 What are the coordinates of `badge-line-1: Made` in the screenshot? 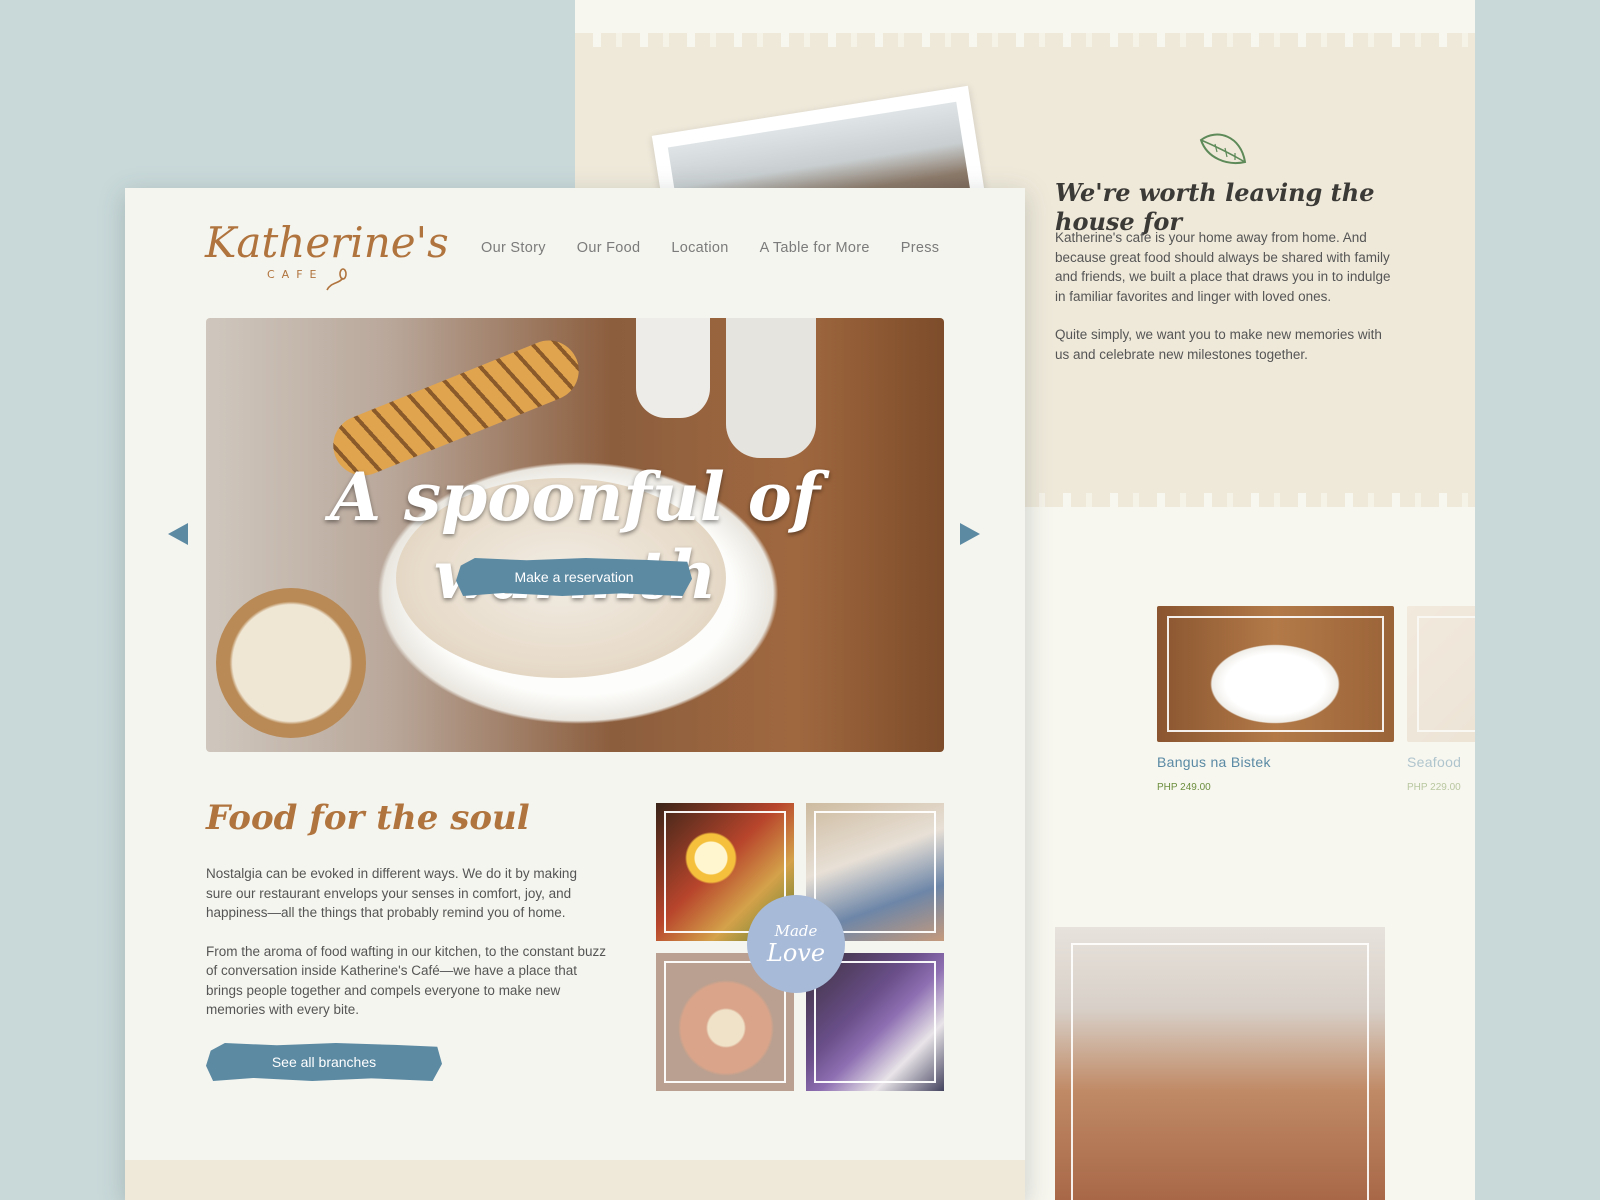 It's located at (796, 931).